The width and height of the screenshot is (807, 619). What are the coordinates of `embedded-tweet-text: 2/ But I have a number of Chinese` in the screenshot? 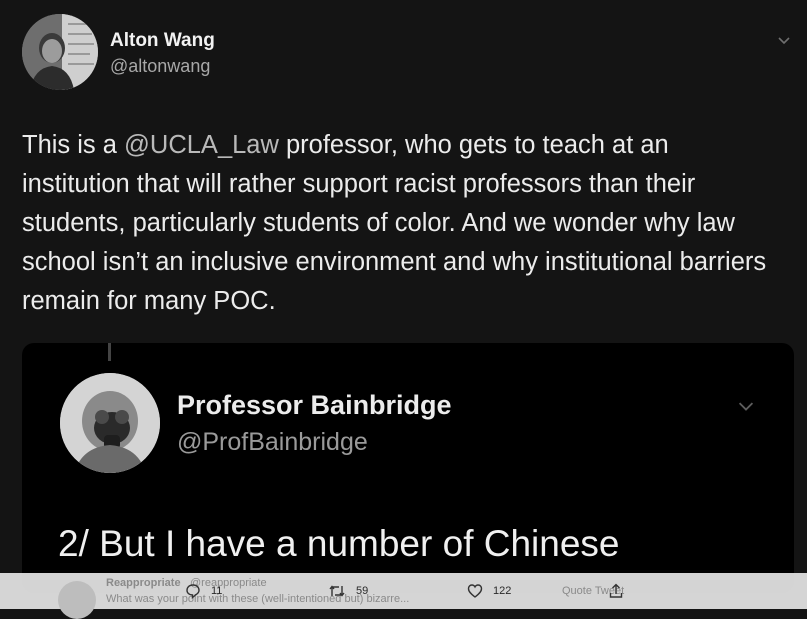 It's located at (339, 543).